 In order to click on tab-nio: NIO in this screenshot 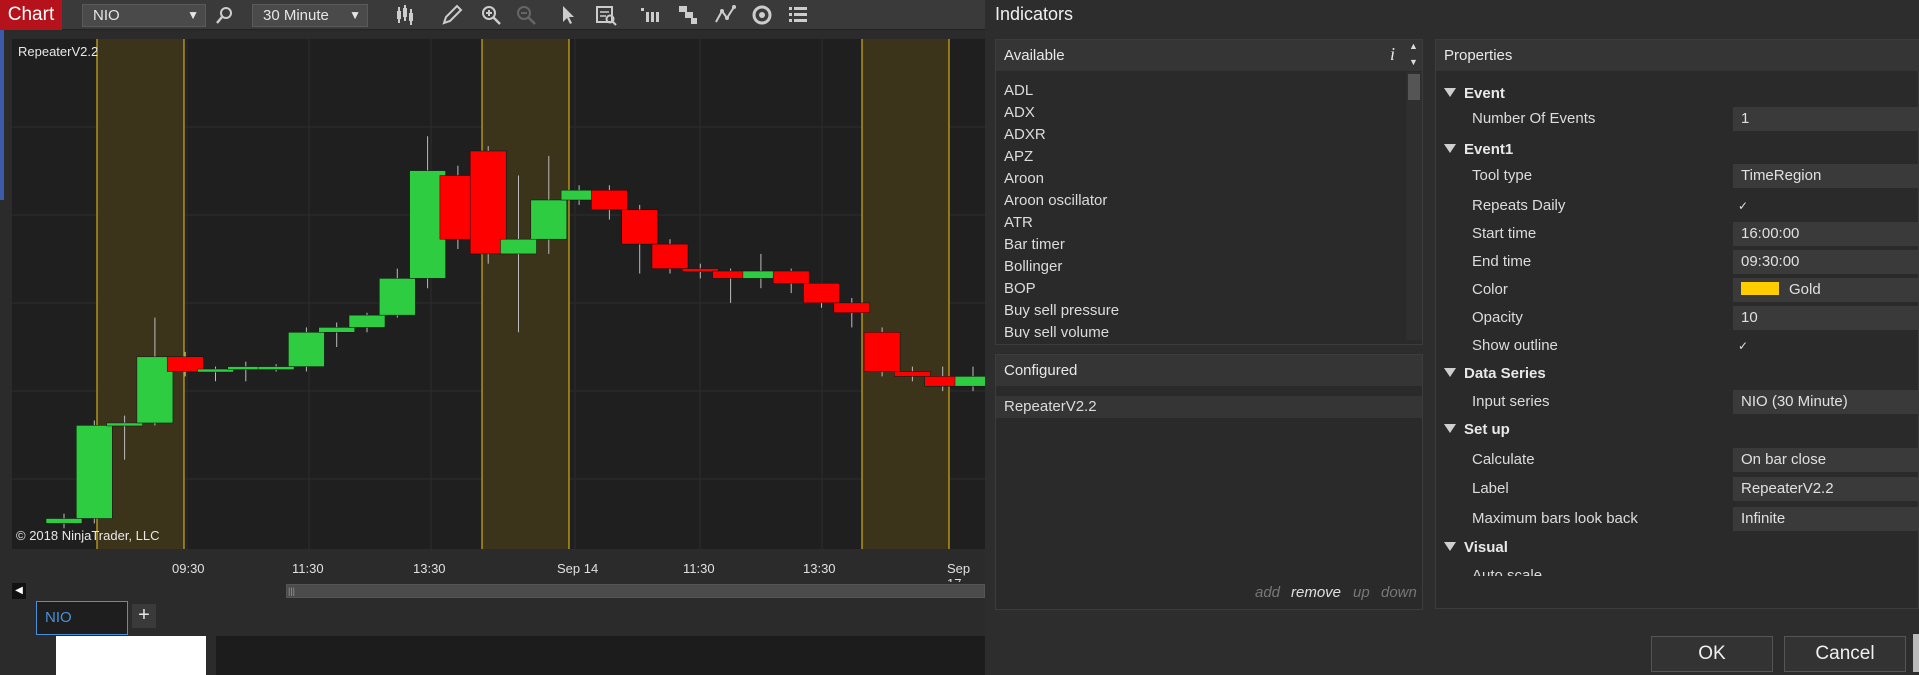, I will do `click(82, 618)`.